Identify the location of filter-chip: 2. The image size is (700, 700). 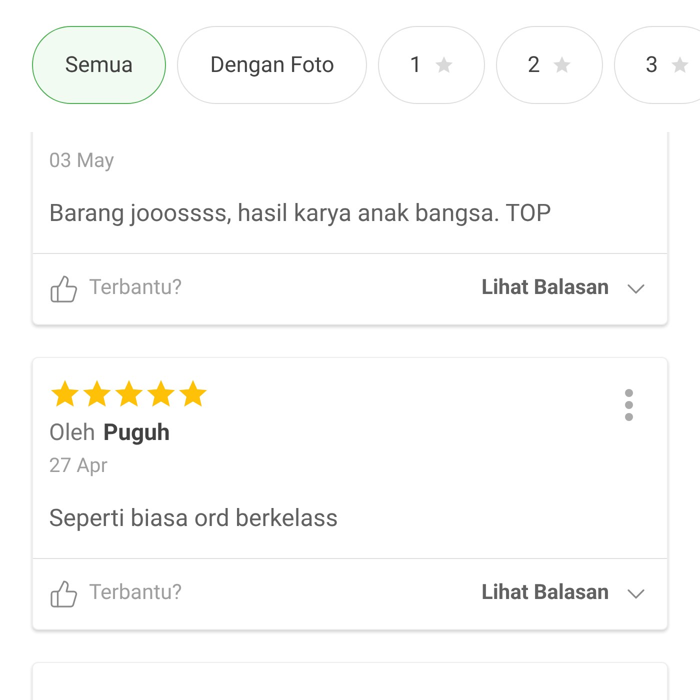
(550, 65).